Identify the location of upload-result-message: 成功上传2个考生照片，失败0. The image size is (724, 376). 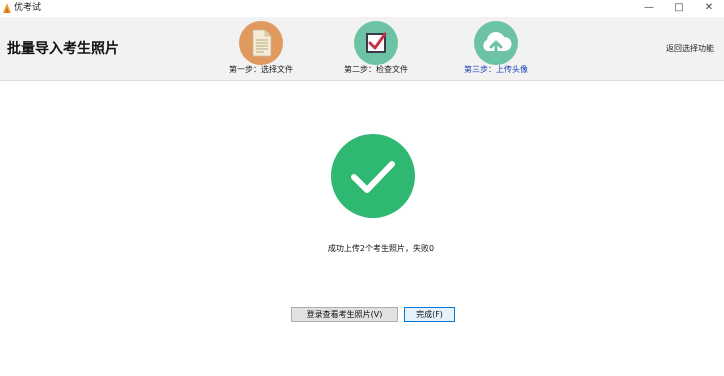
(381, 248).